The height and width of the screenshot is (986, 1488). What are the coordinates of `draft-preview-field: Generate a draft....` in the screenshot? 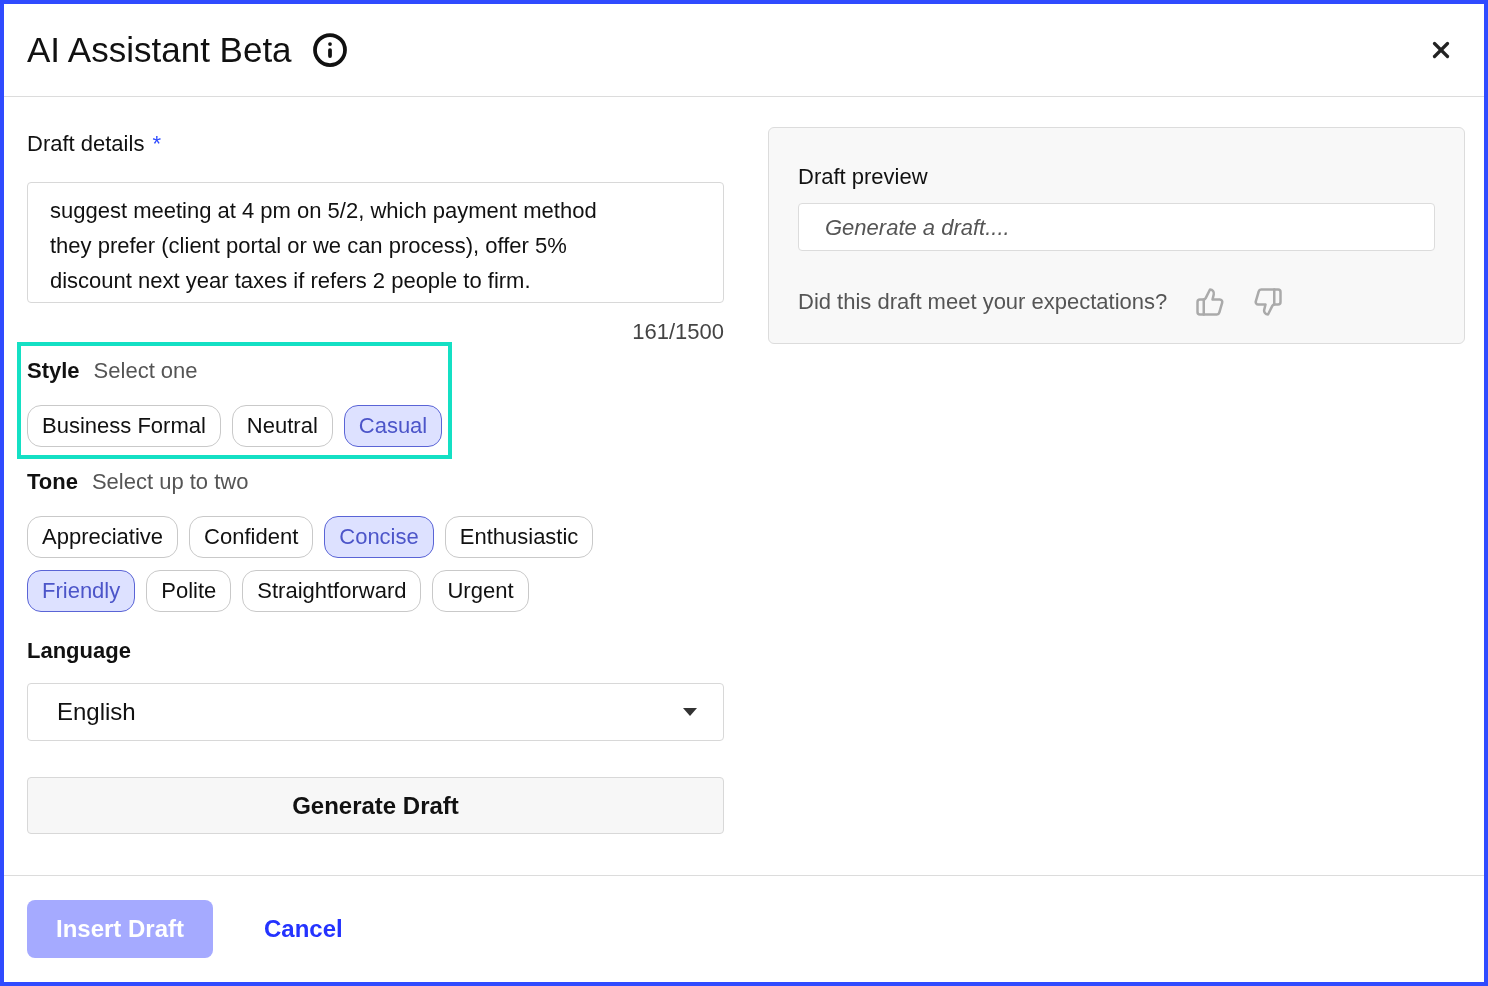 It's located at (1116, 227).